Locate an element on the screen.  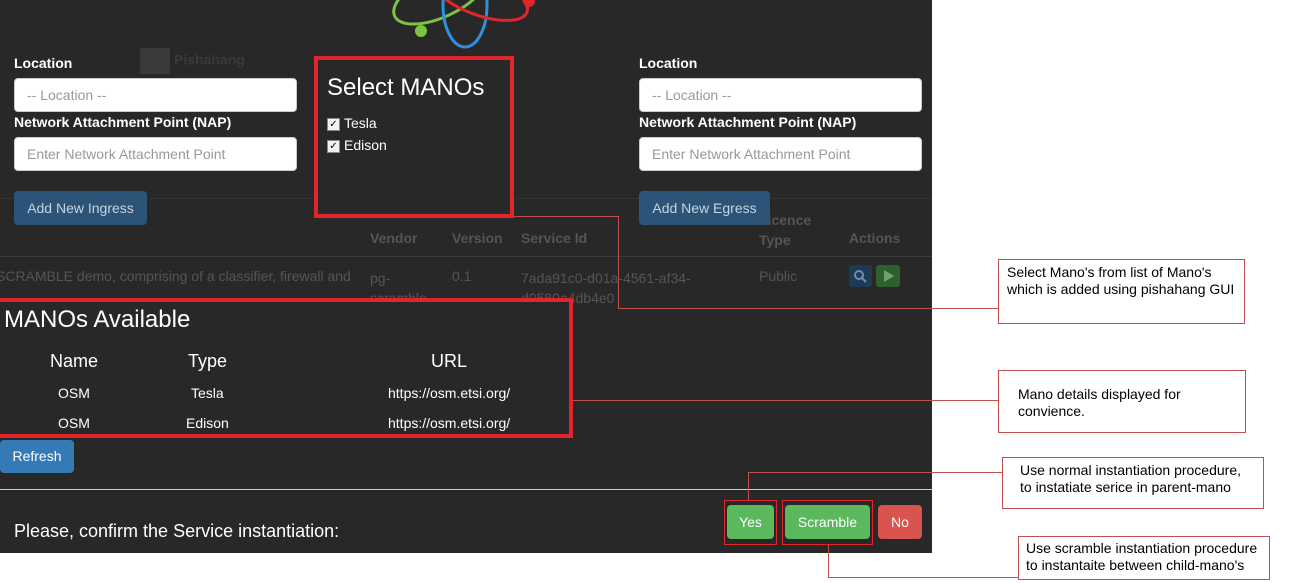
logo-text: Pishahang is located at coordinates (209, 59).